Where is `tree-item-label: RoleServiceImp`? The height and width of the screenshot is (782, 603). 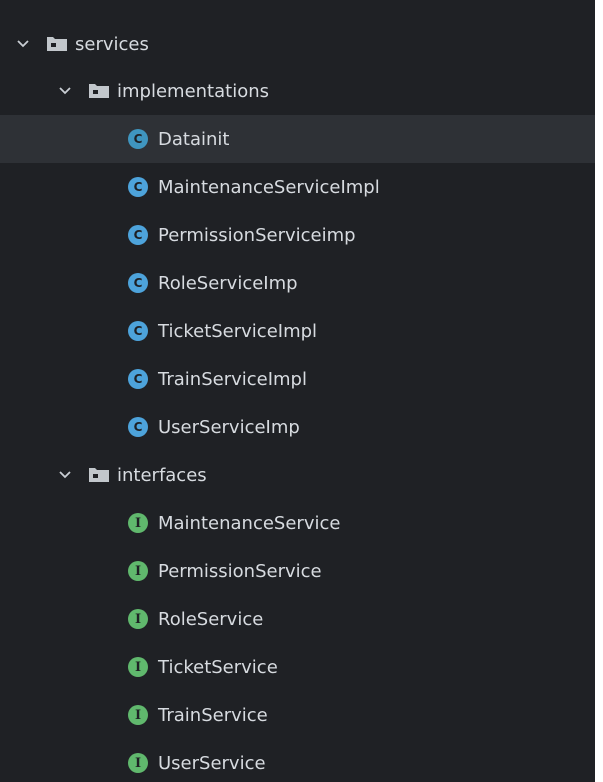 tree-item-label: RoleServiceImp is located at coordinates (228, 283).